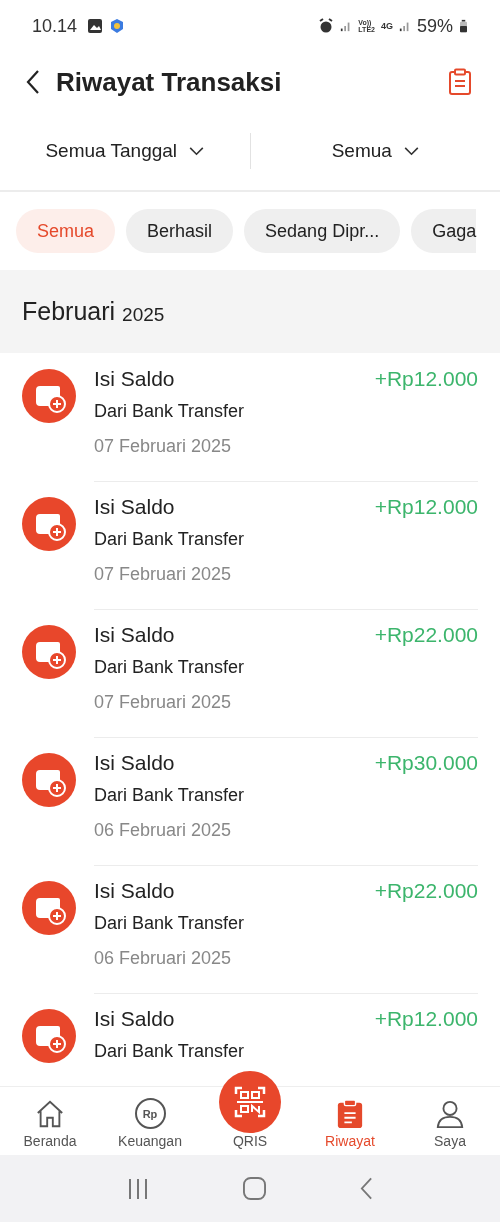 Image resolution: width=500 pixels, height=1222 pixels. What do you see at coordinates (125, 151) in the screenshot?
I see `filter-dropdown: Semua Tanggal` at bounding box center [125, 151].